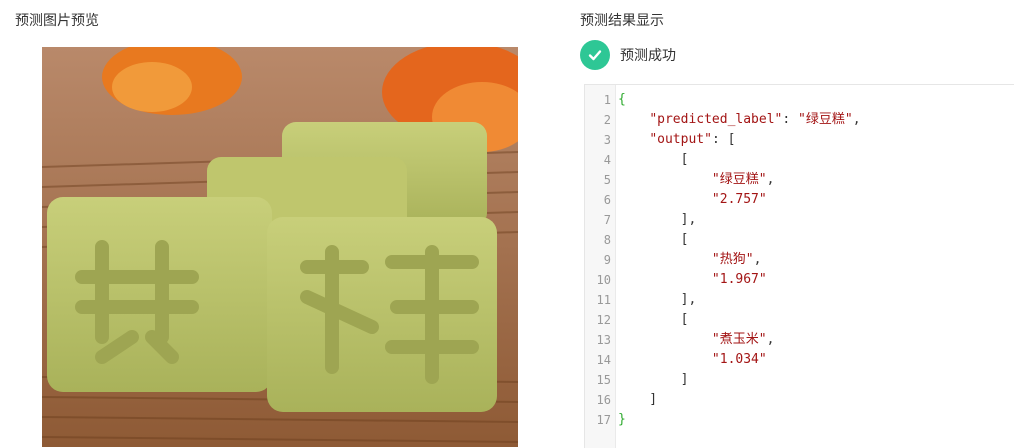 The height and width of the screenshot is (448, 1014). Describe the element at coordinates (689, 260) in the screenshot. I see `line-content: "热狗",` at that location.